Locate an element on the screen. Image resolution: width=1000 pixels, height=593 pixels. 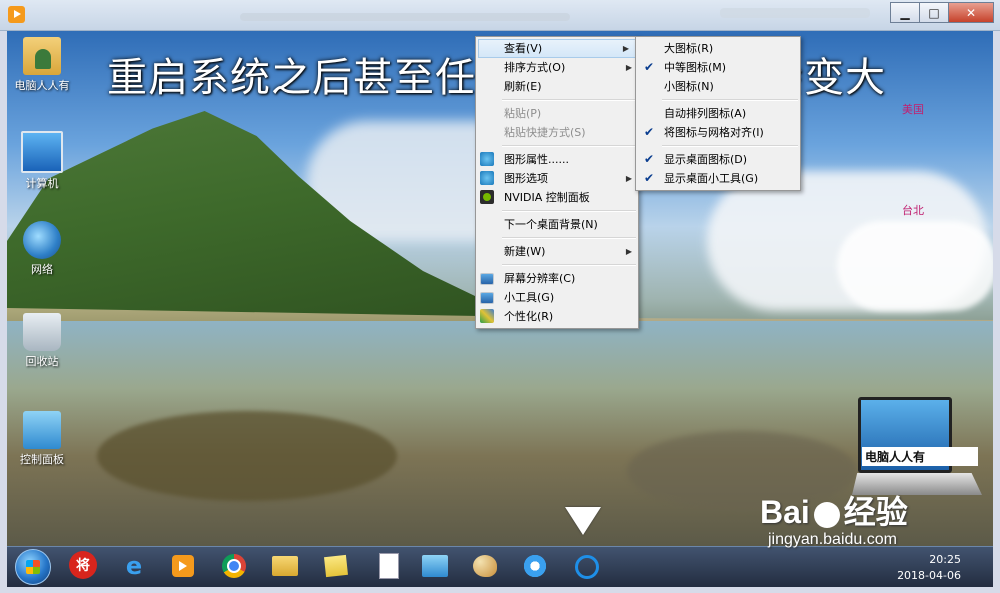
start-button is located at coordinates (33, 567).